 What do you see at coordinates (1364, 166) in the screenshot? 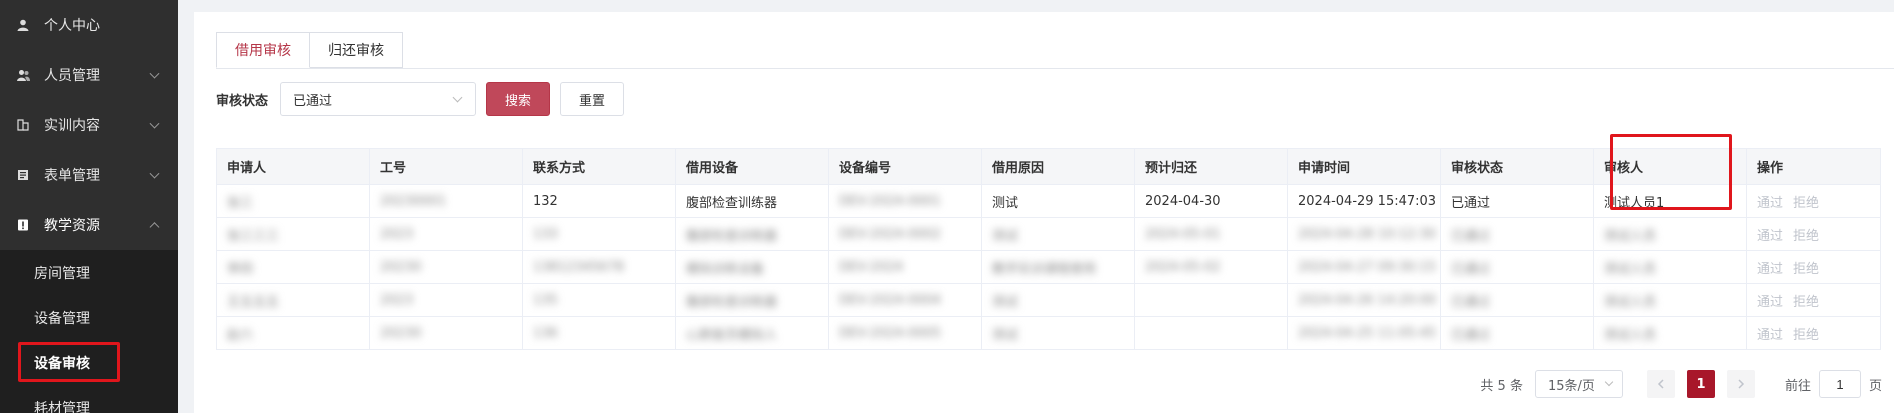
I see `column-header-apply-time: 申请时间` at bounding box center [1364, 166].